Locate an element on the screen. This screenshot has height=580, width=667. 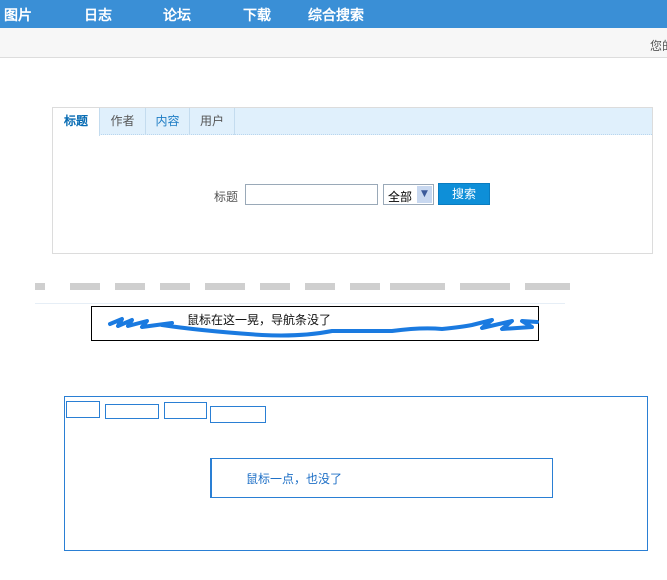
tab-author: 作者 is located at coordinates (123, 121).